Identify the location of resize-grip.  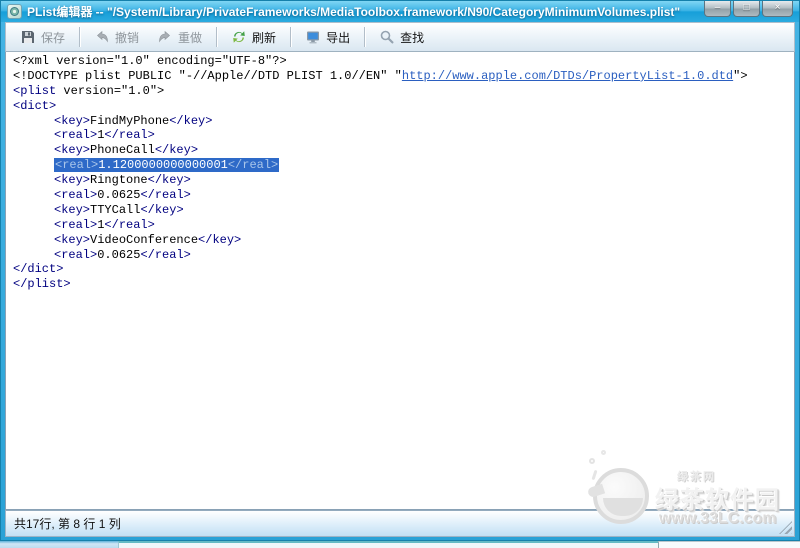
(785, 527).